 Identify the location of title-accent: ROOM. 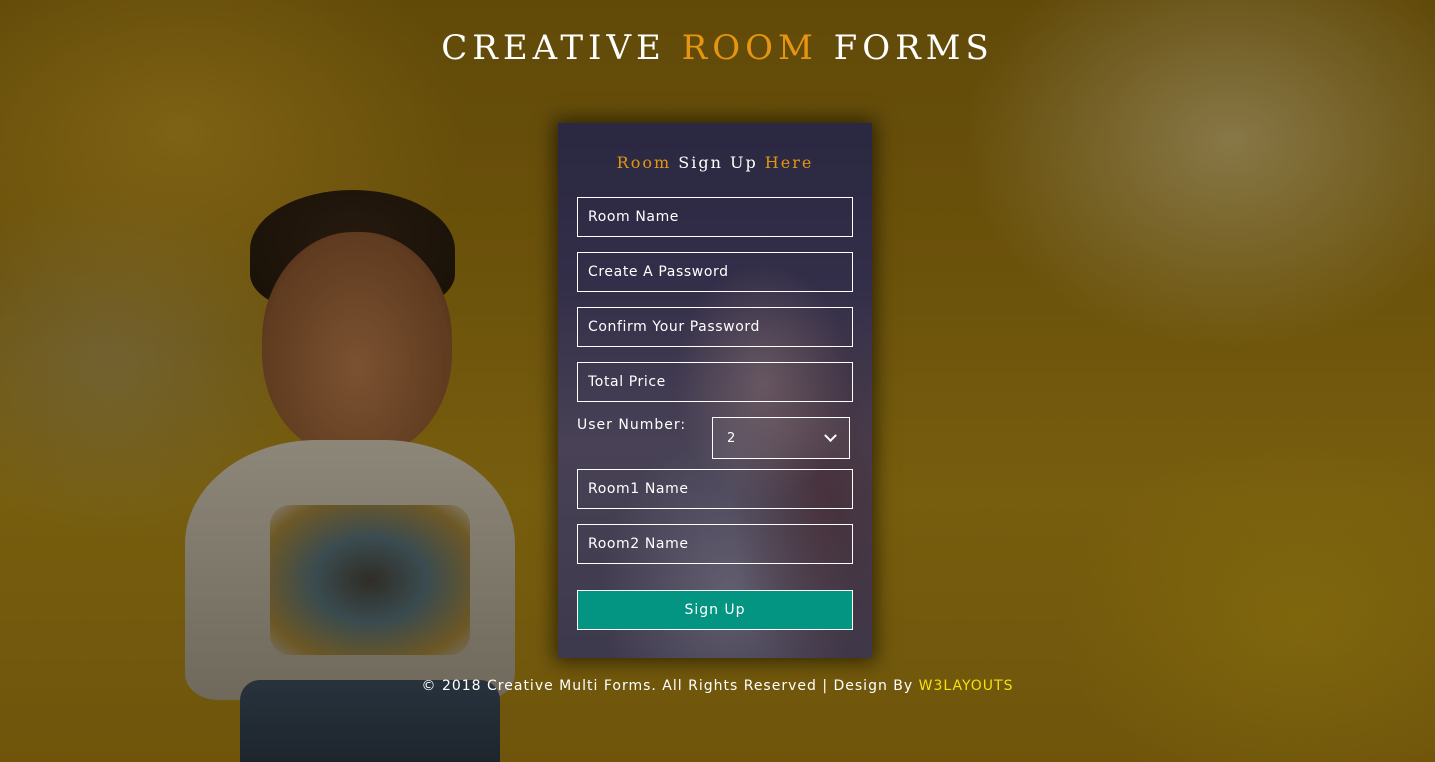
(749, 48).